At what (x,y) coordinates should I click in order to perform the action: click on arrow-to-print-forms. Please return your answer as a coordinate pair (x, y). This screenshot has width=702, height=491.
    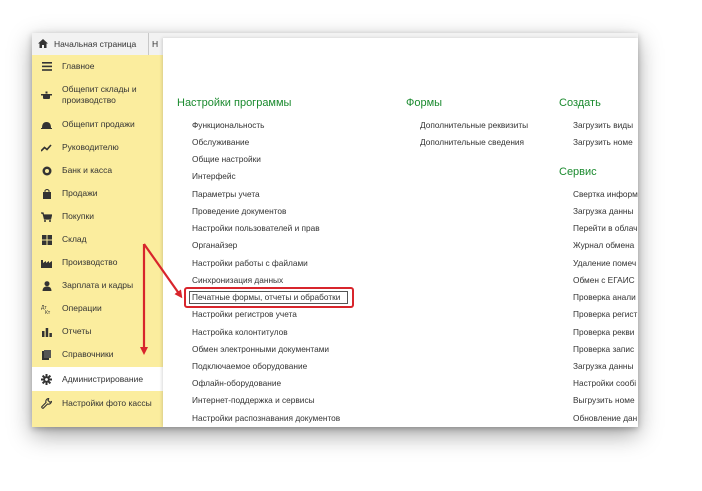
    Looking at the image, I should click on (163, 271).